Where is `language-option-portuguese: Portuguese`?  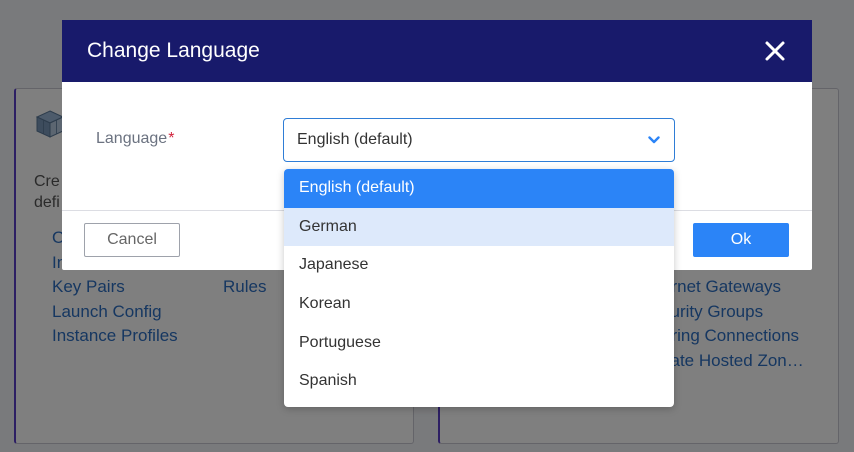
language-option-portuguese: Portuguese is located at coordinates (479, 343).